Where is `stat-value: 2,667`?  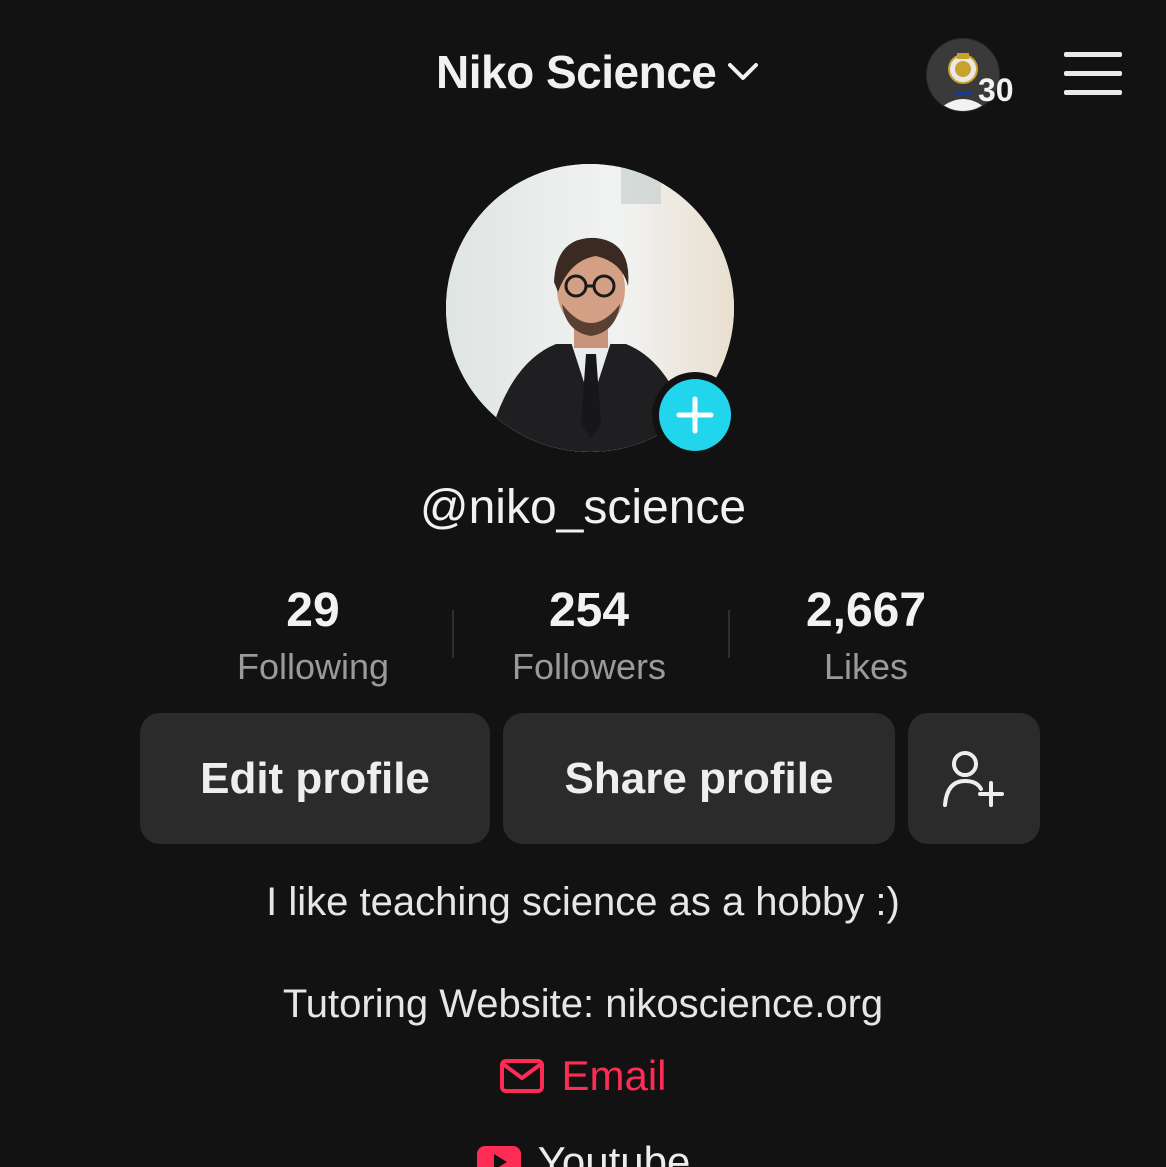
stat-value: 2,667 is located at coordinates (866, 610).